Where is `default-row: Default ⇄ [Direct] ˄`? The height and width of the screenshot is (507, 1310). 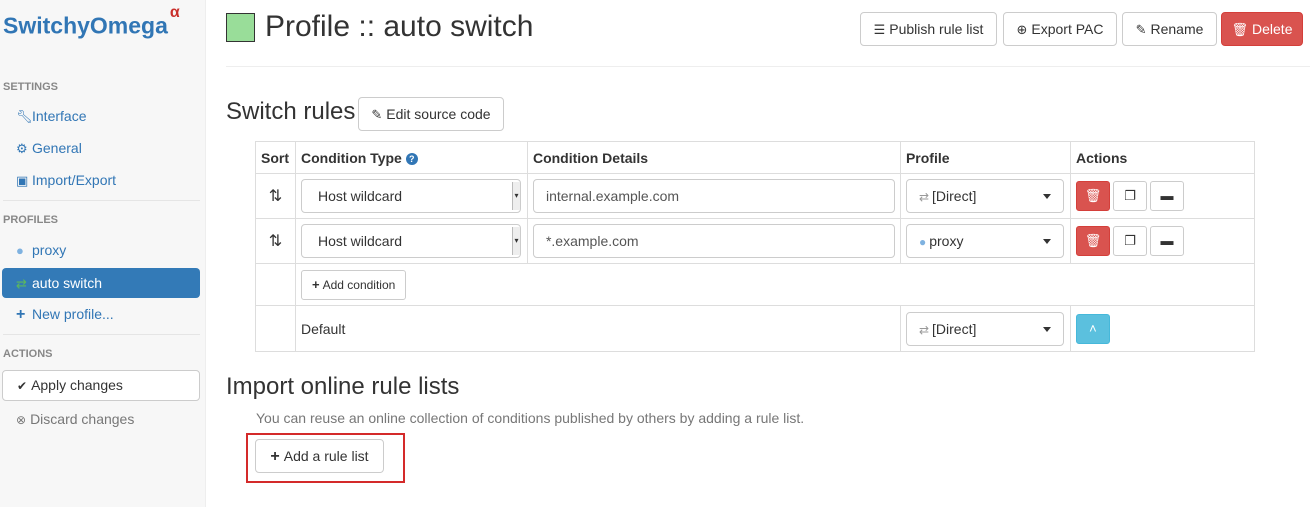
default-row: Default ⇄ [Direct] ˄ is located at coordinates (755, 328).